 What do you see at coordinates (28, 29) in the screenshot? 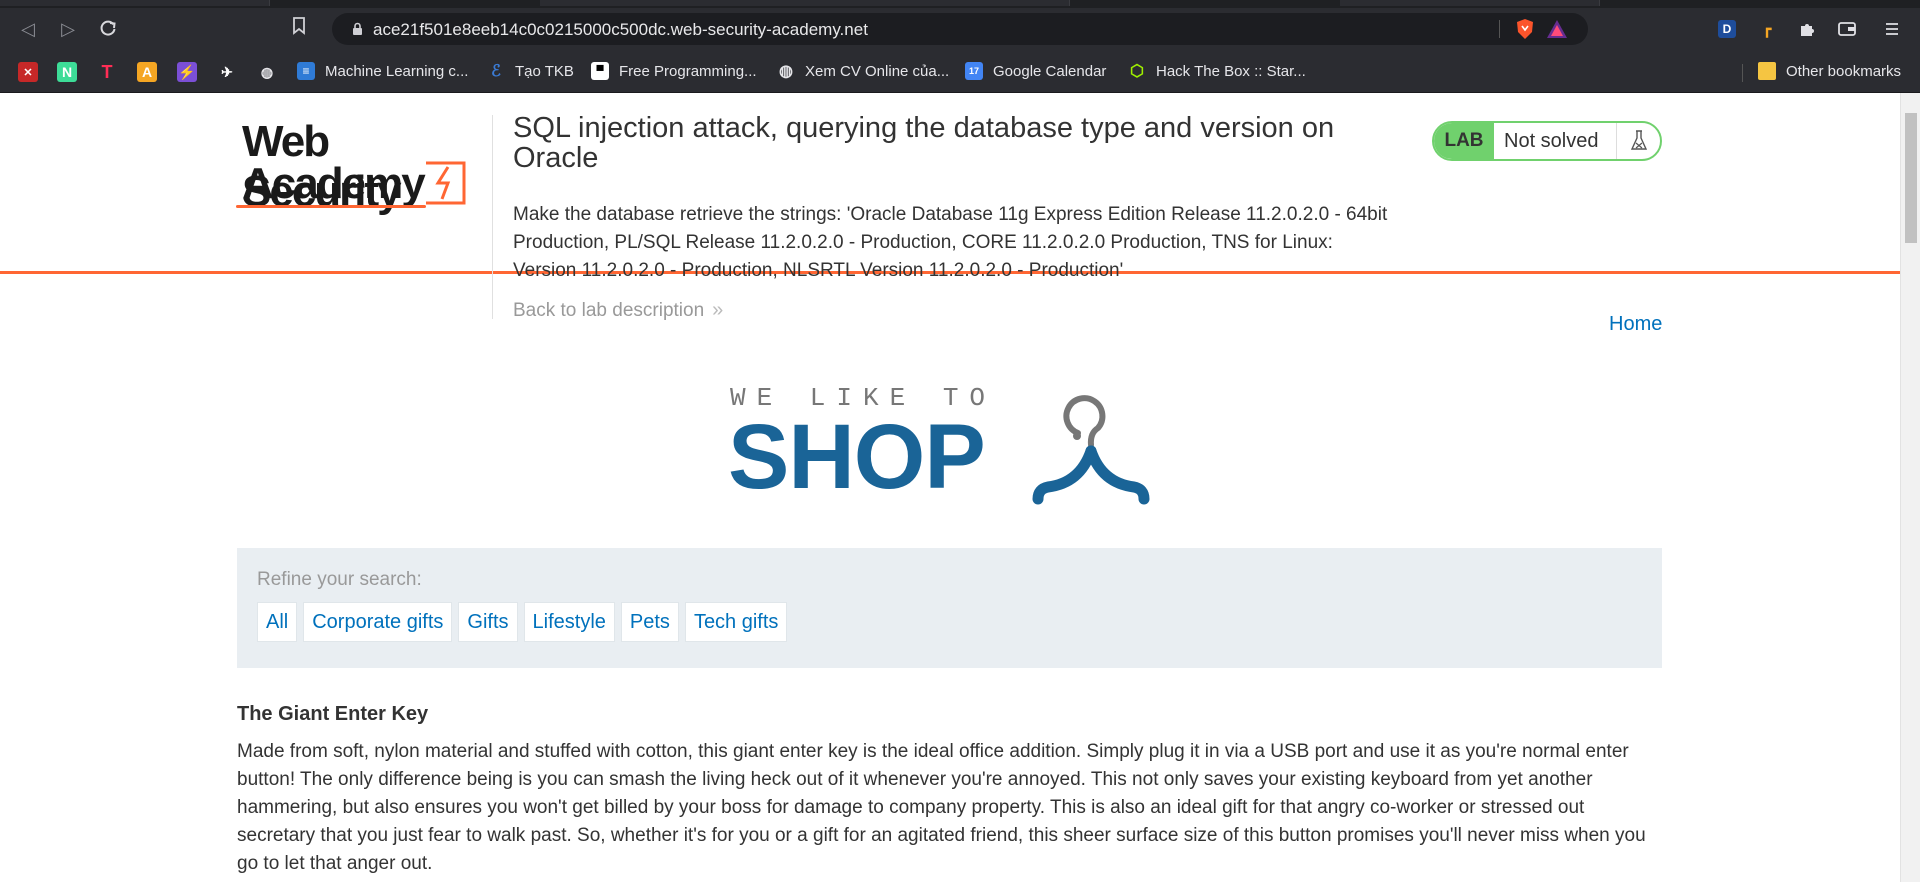
I see `back-icon: ◁` at bounding box center [28, 29].